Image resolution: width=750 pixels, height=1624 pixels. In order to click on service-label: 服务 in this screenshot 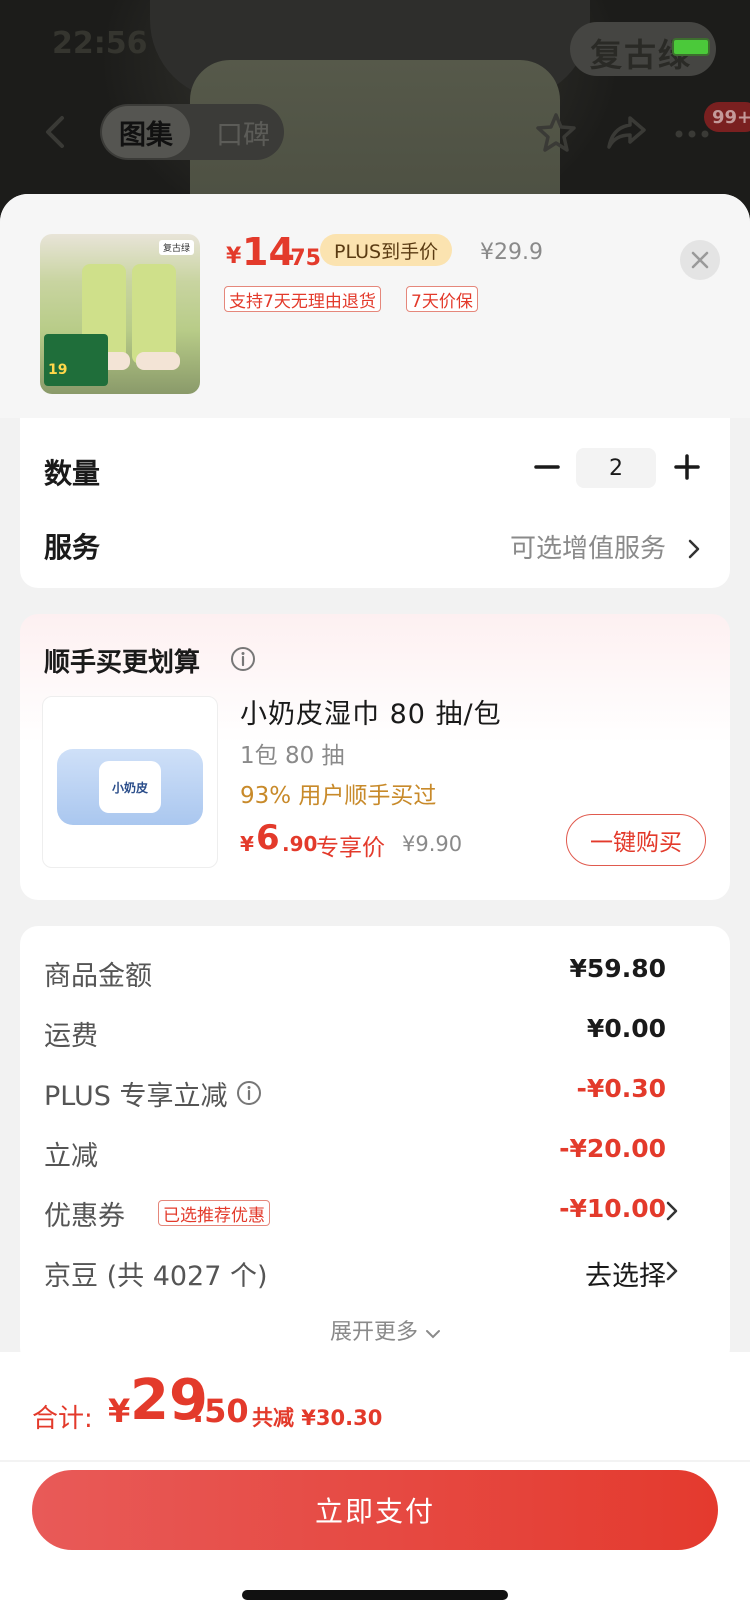, I will do `click(72, 547)`.